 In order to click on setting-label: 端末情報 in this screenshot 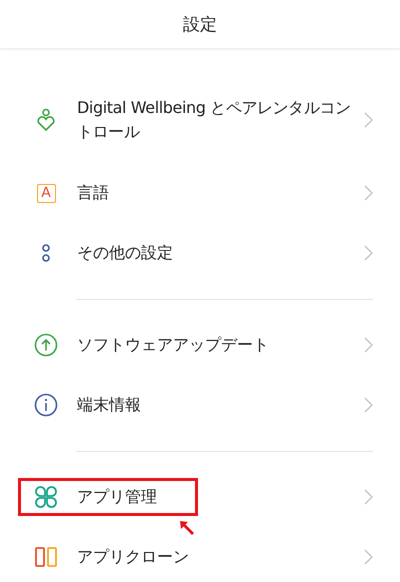, I will do `click(109, 405)`.